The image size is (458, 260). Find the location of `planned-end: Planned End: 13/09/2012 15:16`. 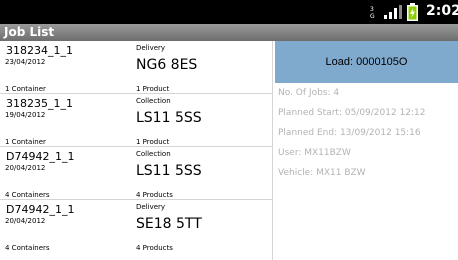

planned-end: Planned End: 13/09/2012 15:16 is located at coordinates (349, 133).